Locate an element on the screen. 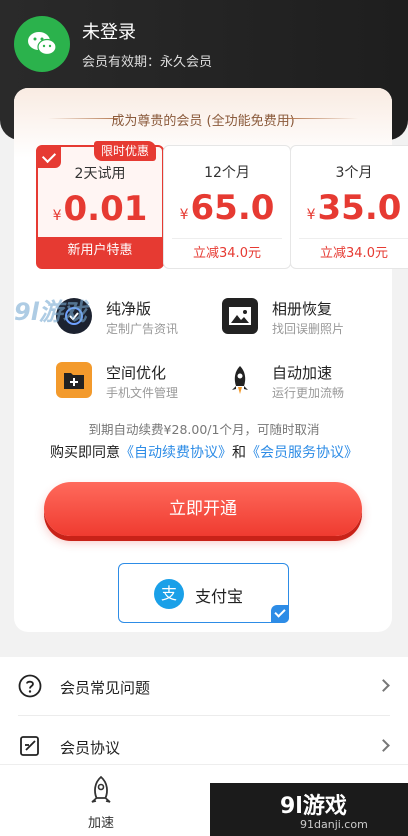 This screenshot has height=836, width=408. auto-renew-agreement-link: 《自动续费协议》 is located at coordinates (176, 453).